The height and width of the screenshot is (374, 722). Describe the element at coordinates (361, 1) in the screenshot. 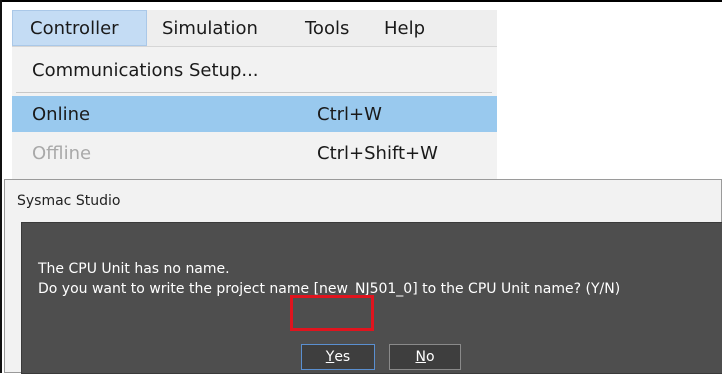

I see `top-rule` at that location.